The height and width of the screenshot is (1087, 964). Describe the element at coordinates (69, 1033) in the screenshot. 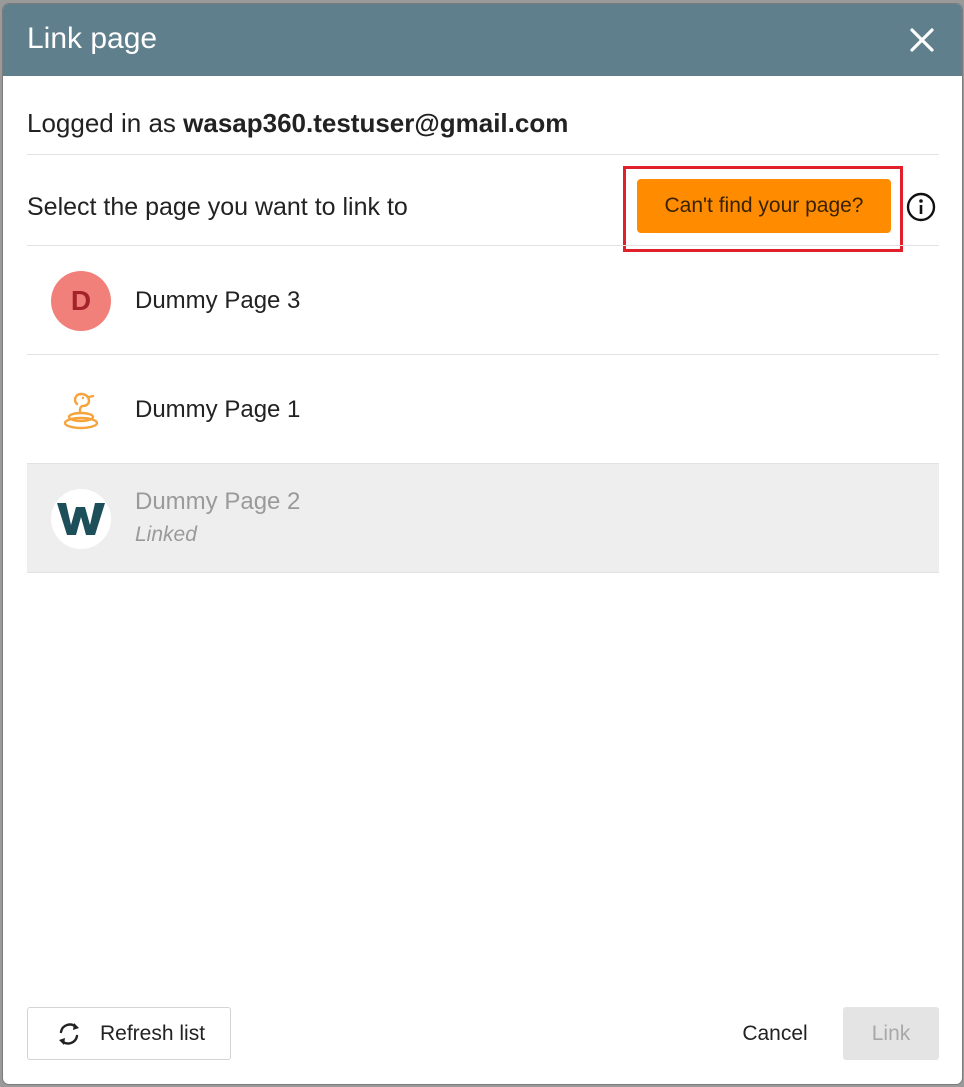

I see `refresh-icon` at that location.